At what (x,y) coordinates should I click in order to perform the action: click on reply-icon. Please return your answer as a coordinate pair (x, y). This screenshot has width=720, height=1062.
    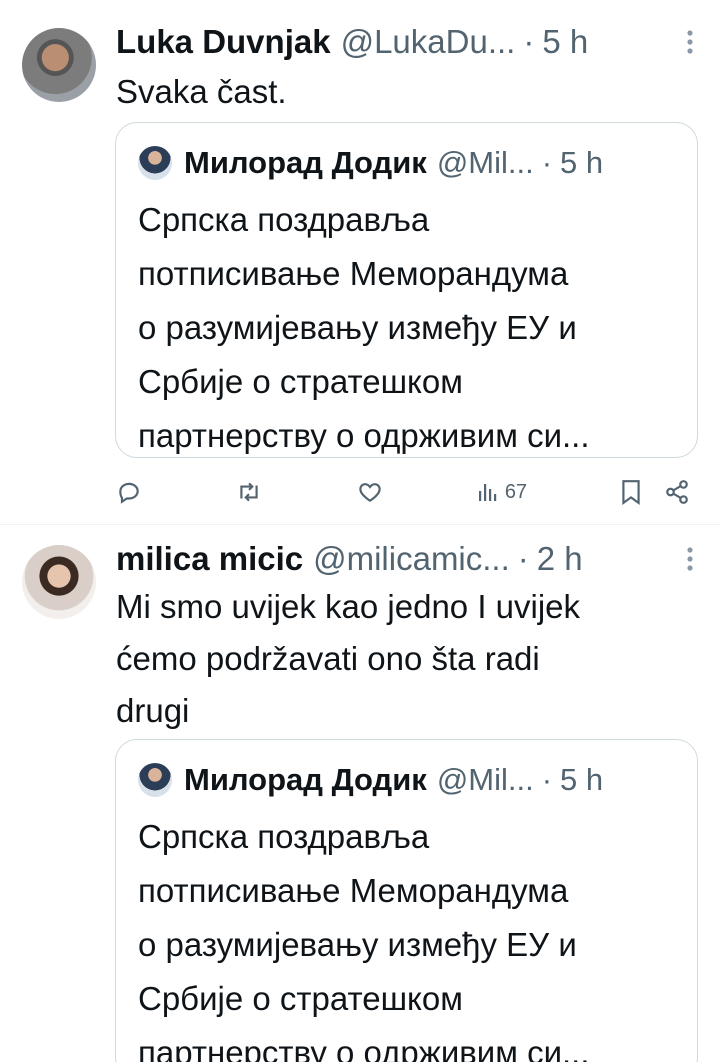
    Looking at the image, I should click on (129, 493).